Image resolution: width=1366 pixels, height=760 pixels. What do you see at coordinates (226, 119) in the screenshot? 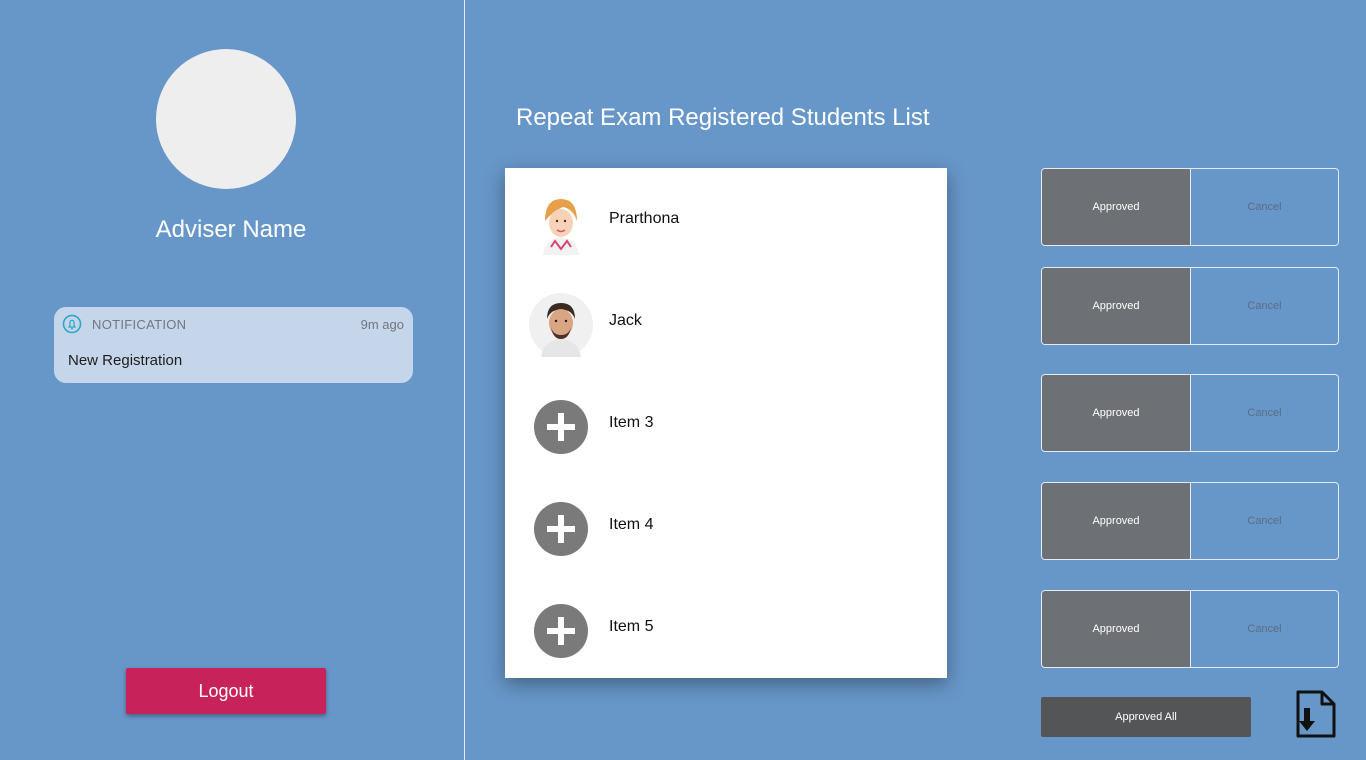
I see `adviser-avatar` at bounding box center [226, 119].